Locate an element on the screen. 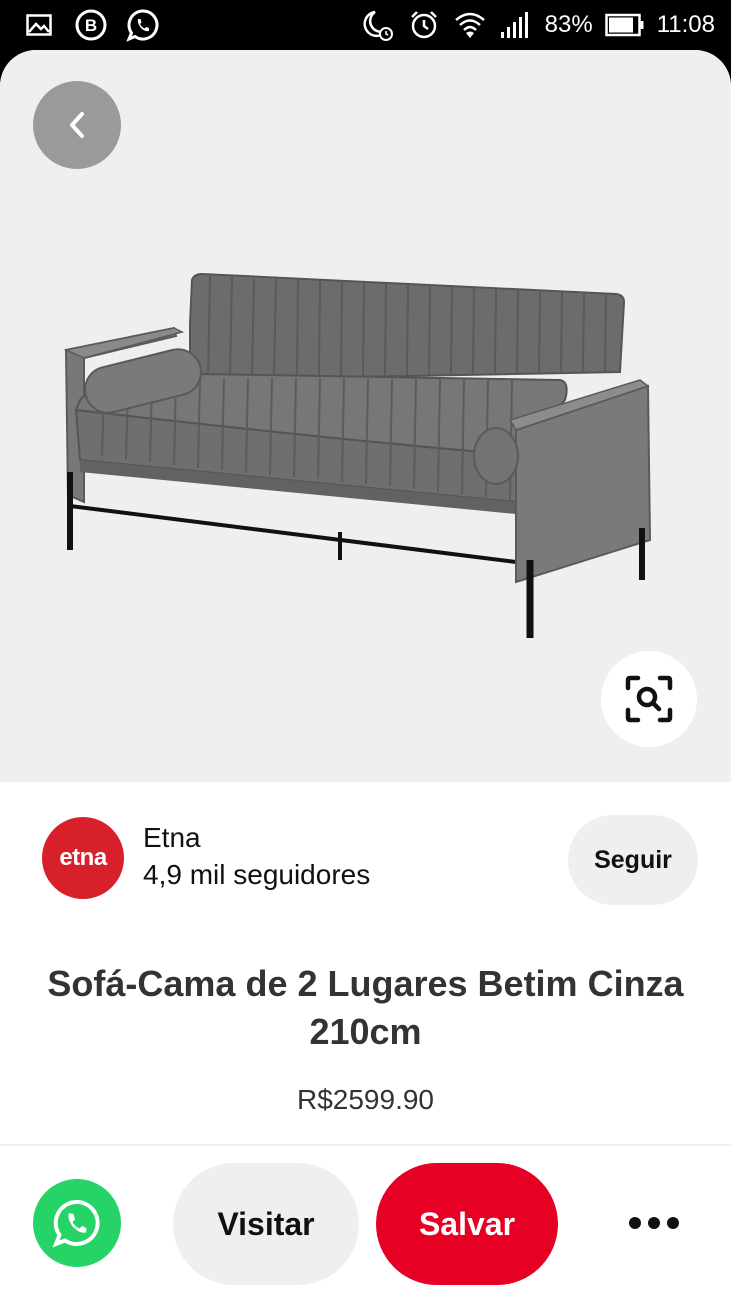 The width and height of the screenshot is (731, 1300). visit-button: Visitar is located at coordinates (266, 1224).